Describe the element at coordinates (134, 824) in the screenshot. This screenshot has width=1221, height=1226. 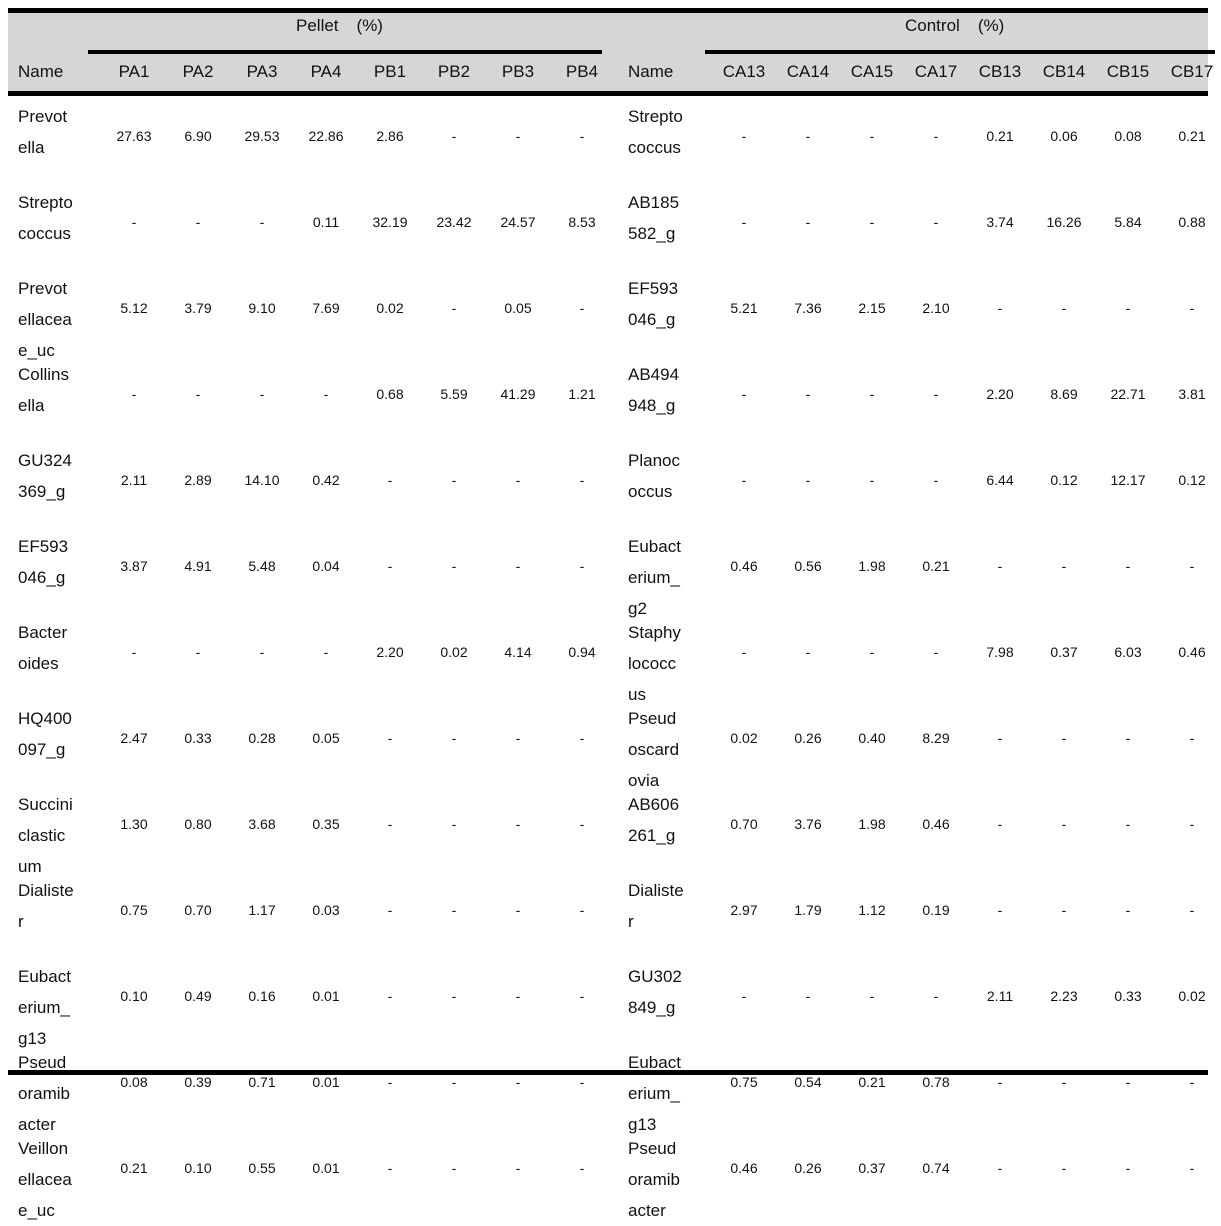
I see `value-cell-pa1: 1.30` at that location.